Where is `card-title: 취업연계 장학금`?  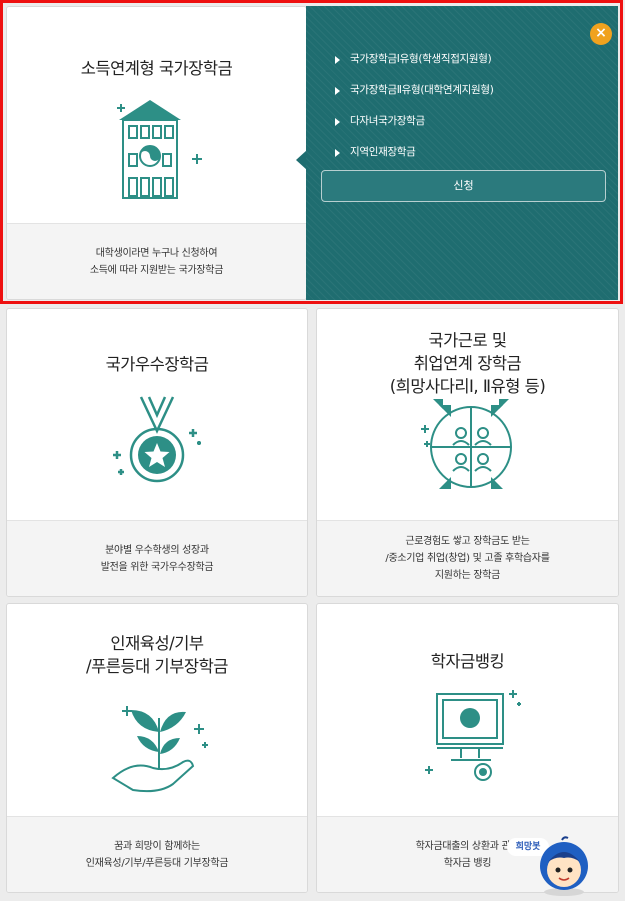
card-title: 취업연계 장학금 is located at coordinates (467, 363).